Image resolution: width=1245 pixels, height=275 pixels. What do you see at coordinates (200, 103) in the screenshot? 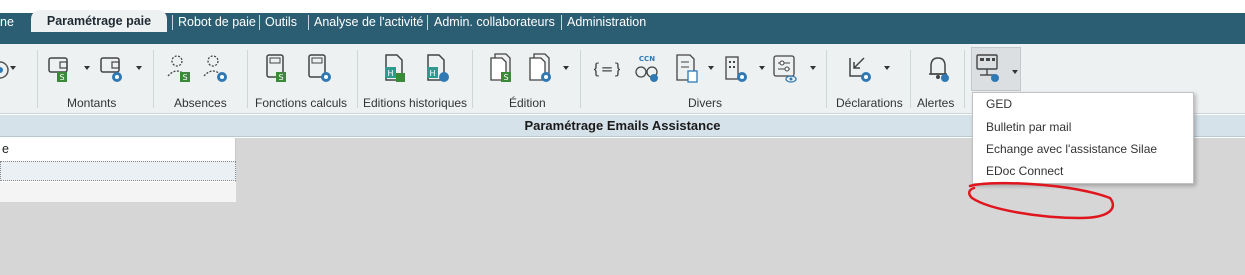
I see `group-label-absences: Absences` at bounding box center [200, 103].